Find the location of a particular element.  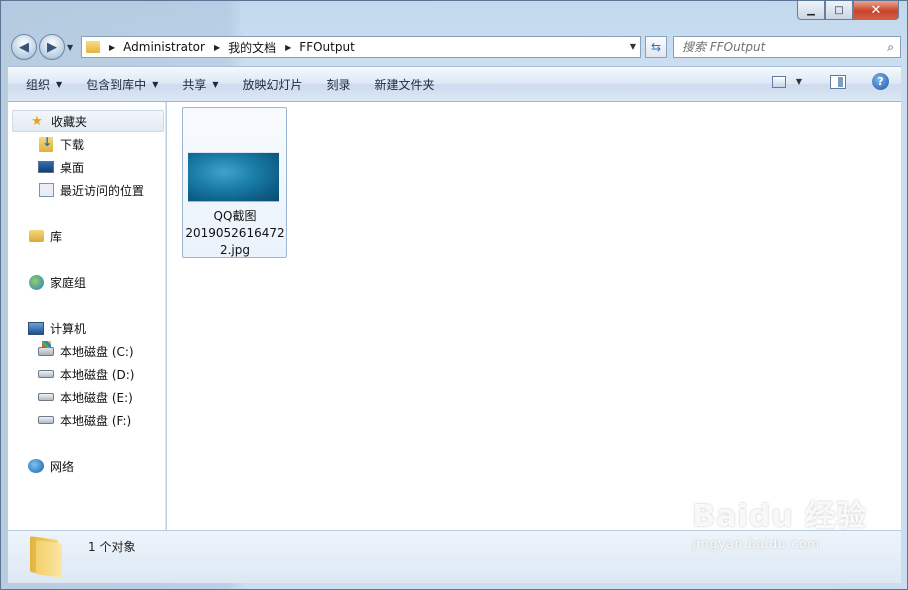

sidebar-item-drive-f: 本地磁盘 (F:) is located at coordinates (84, 420).